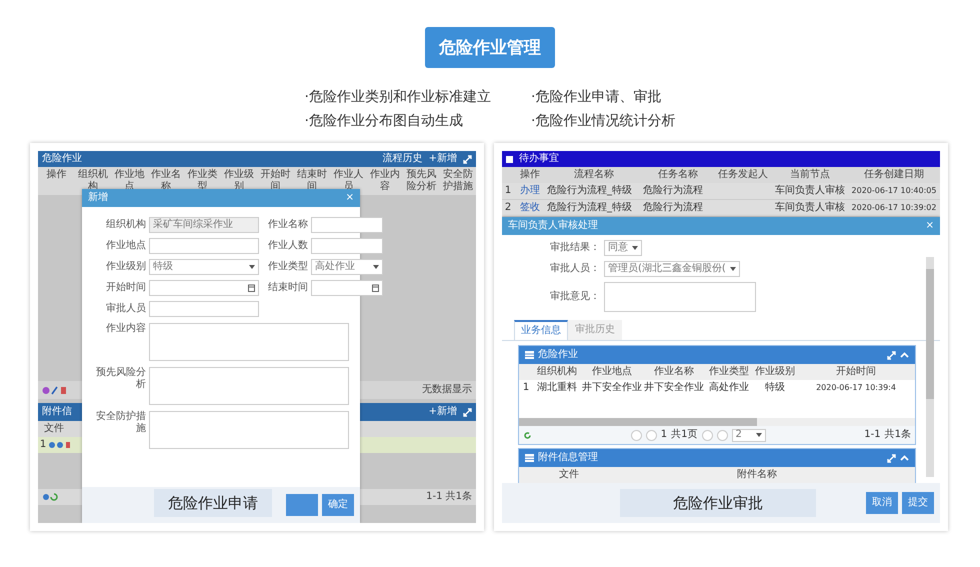 Image resolution: width=980 pixels, height=567 pixels. I want to click on field-label: 作业类型, so click(287, 267).